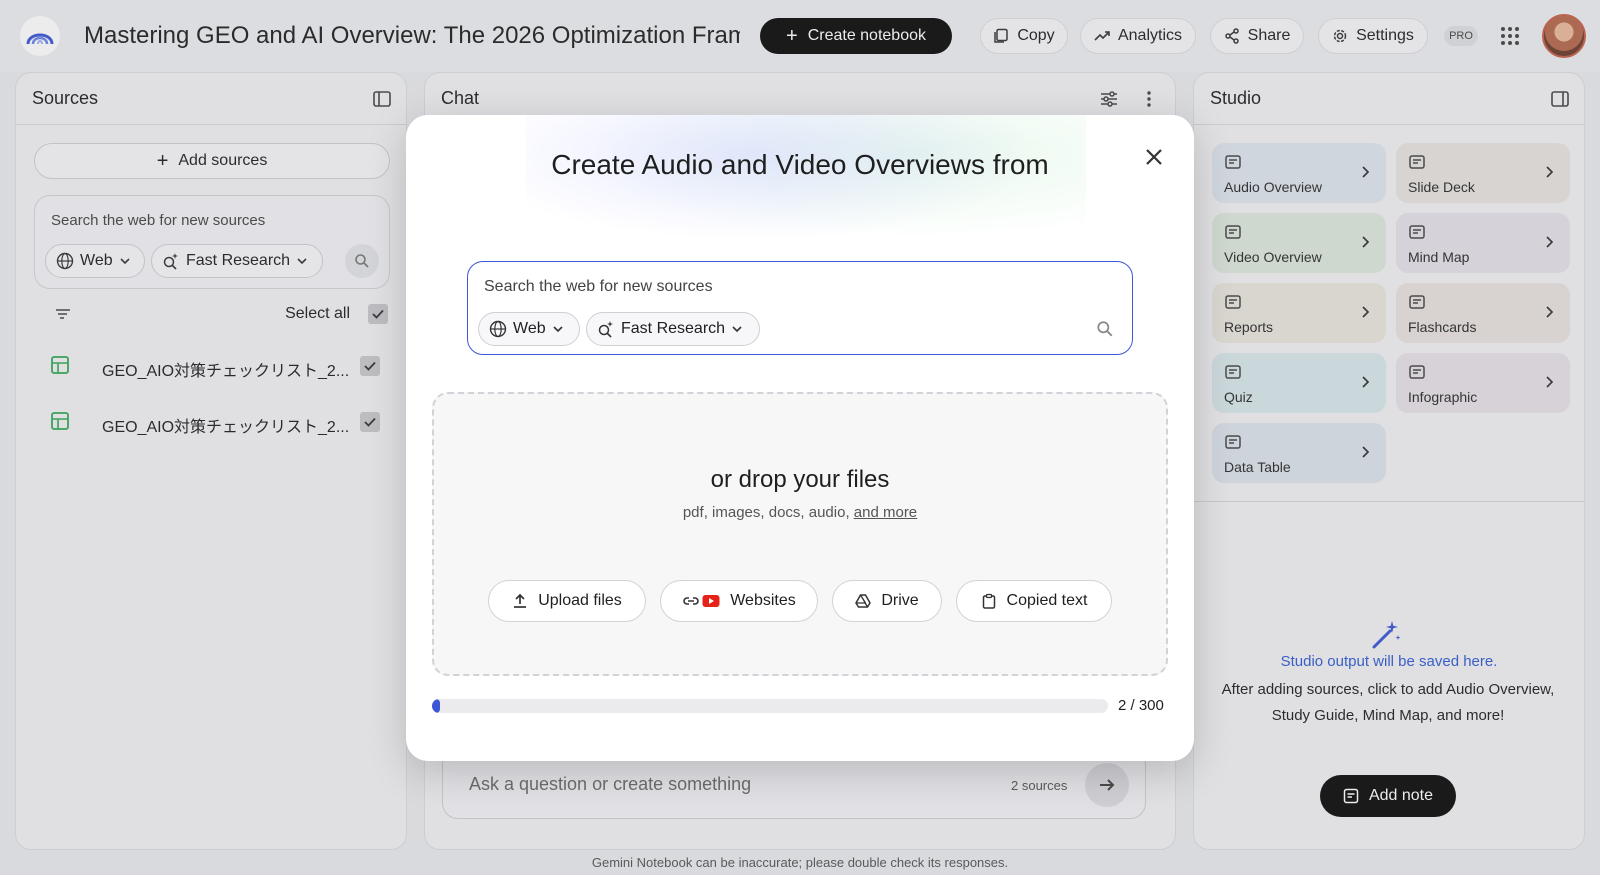  Describe the element at coordinates (784, 287) in the screenshot. I see `web-search-input` at that location.